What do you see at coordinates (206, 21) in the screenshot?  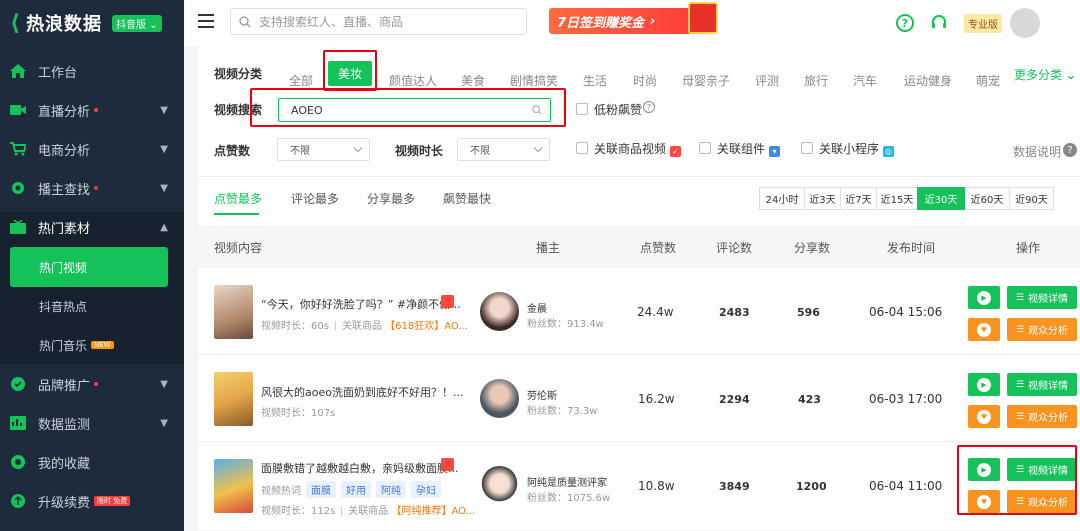 I see `menu-icon` at bounding box center [206, 21].